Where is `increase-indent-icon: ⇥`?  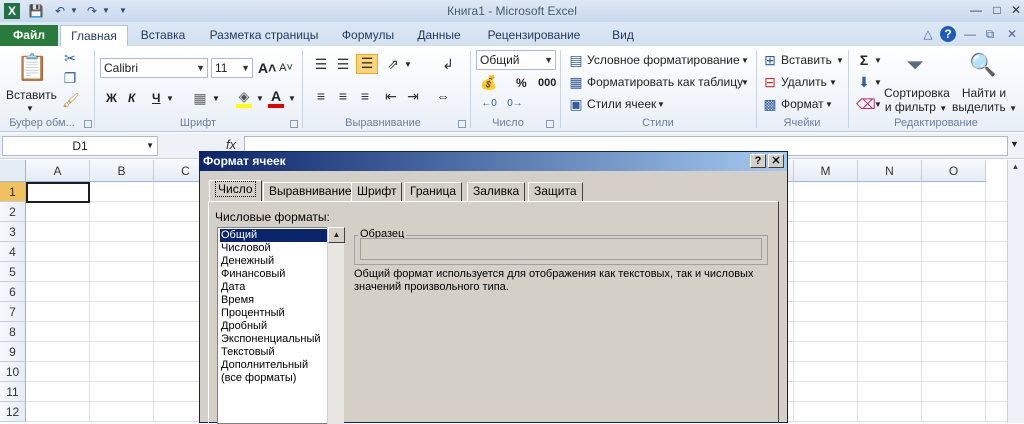
increase-indent-icon: ⇥ is located at coordinates (413, 96).